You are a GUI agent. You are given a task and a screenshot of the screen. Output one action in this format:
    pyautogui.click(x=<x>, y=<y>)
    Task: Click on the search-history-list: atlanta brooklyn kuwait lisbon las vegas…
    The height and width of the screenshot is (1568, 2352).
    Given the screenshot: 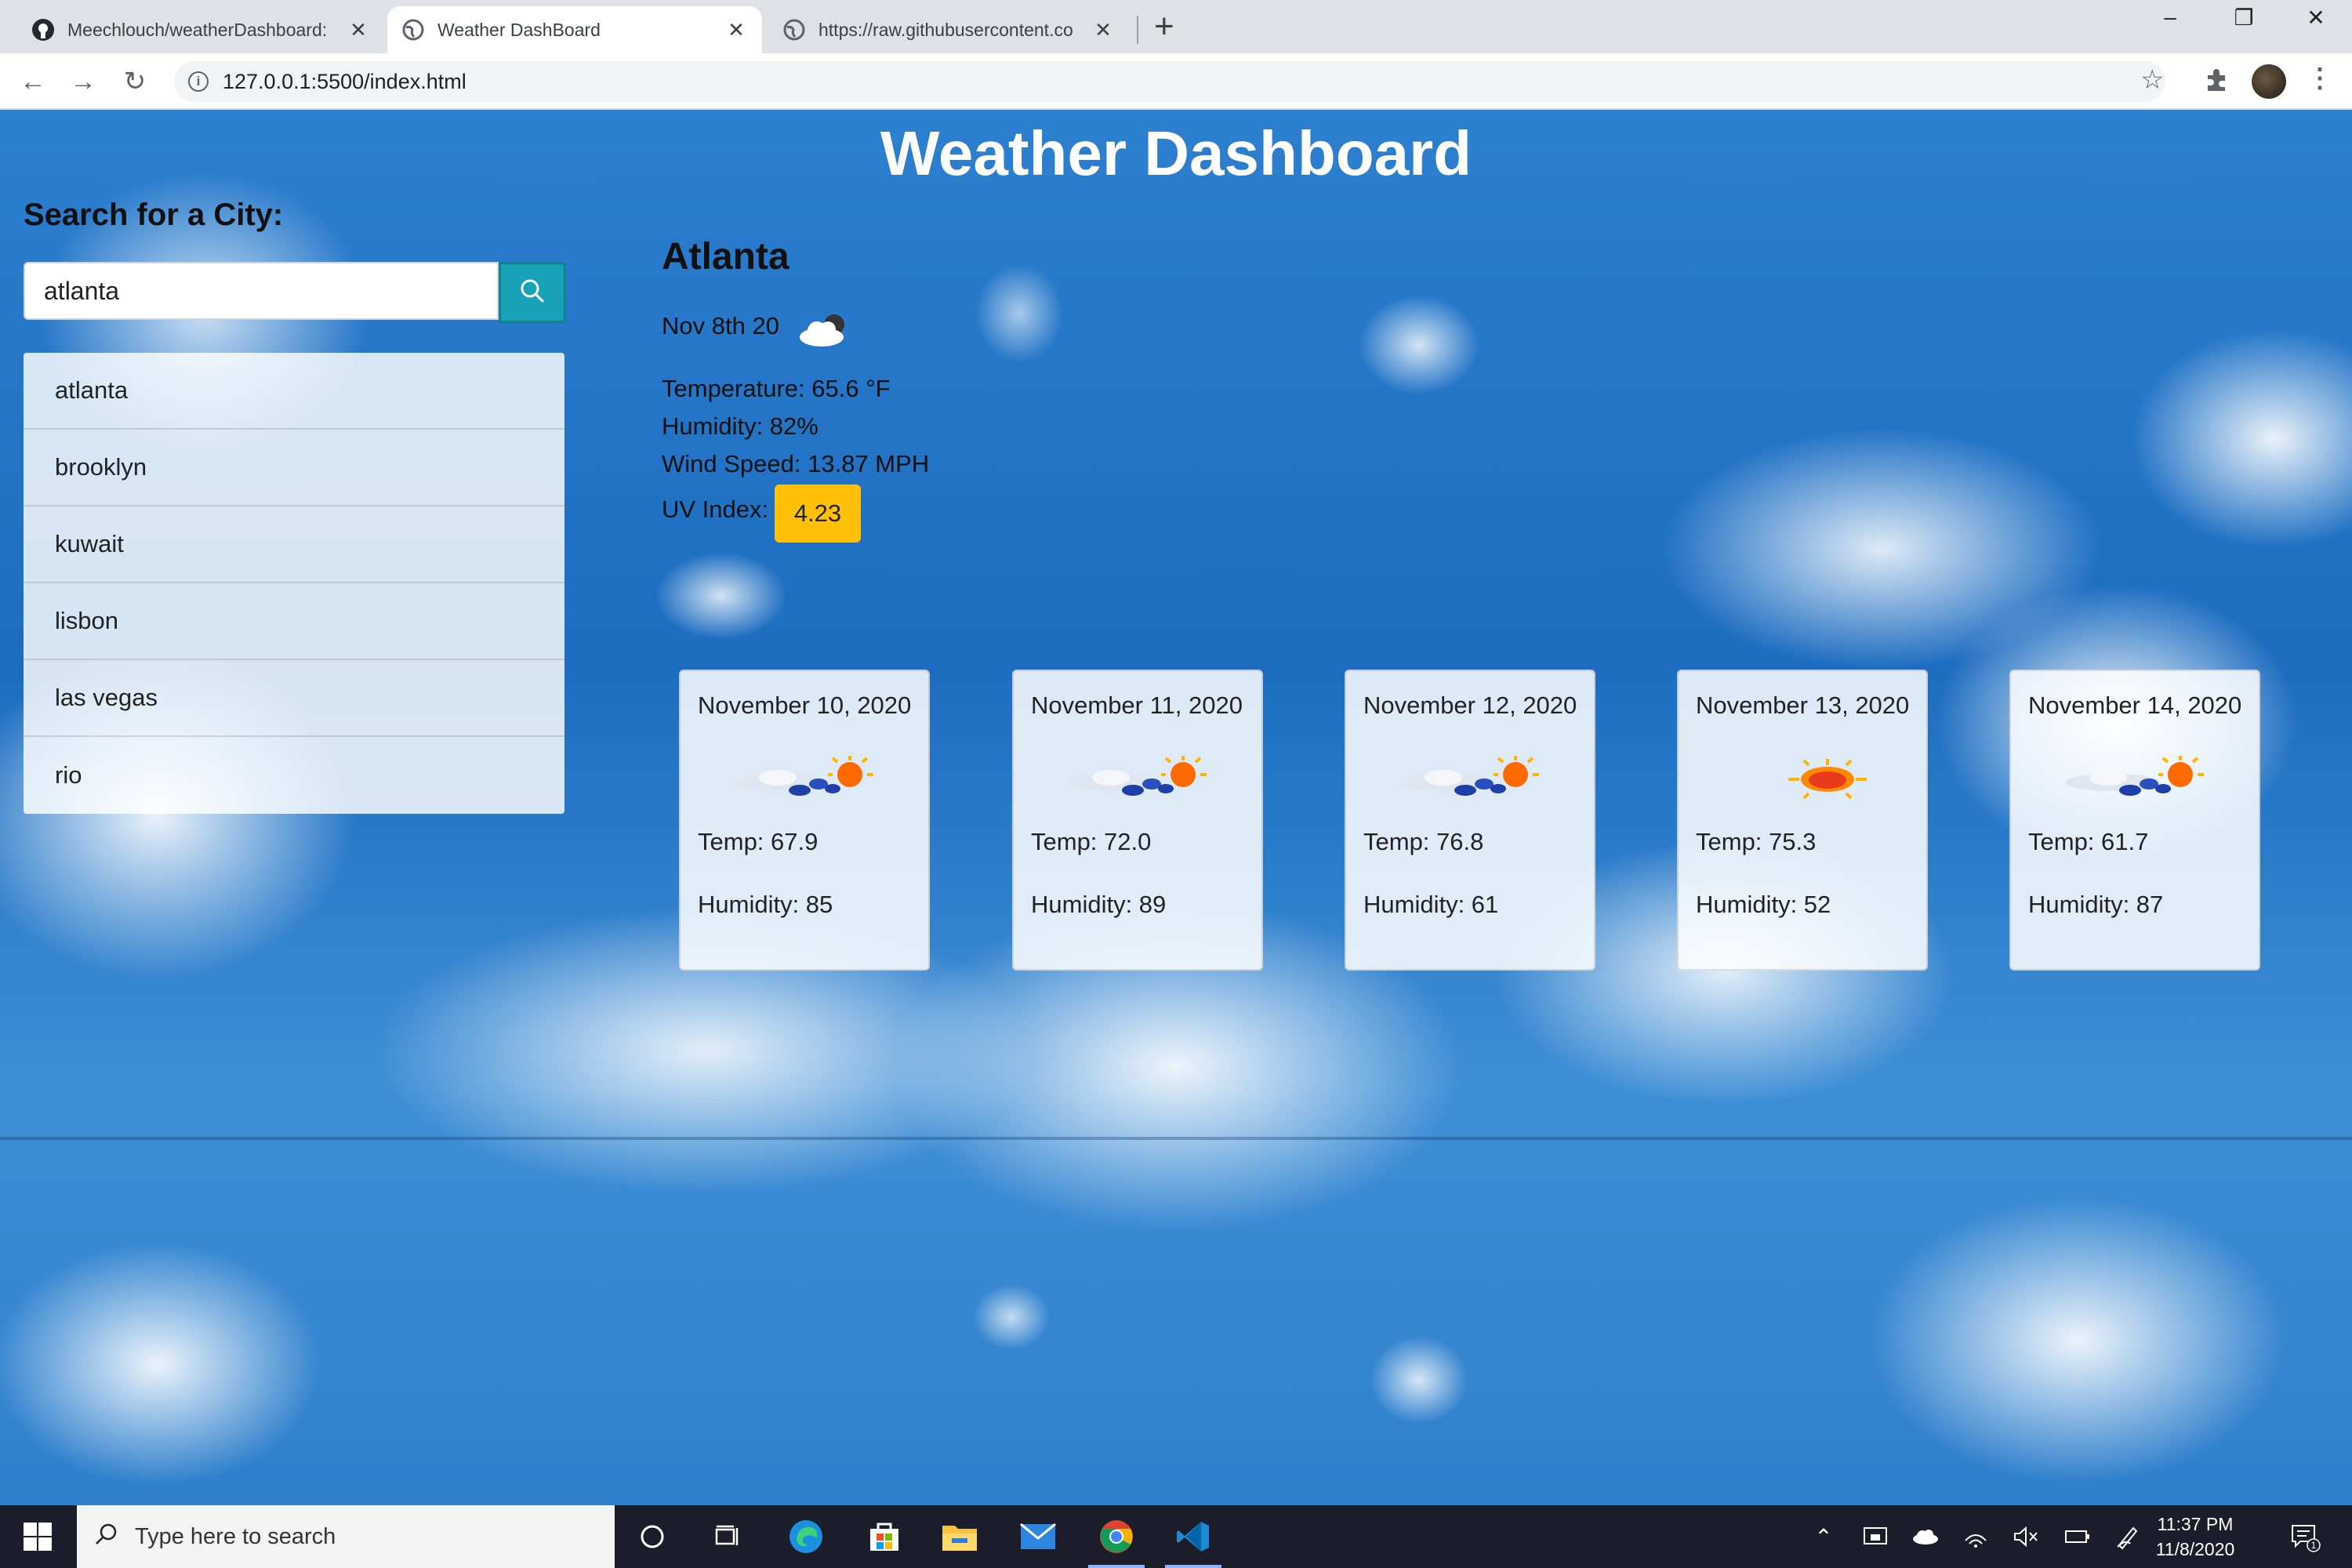 What is the action you would take?
    pyautogui.click(x=294, y=583)
    